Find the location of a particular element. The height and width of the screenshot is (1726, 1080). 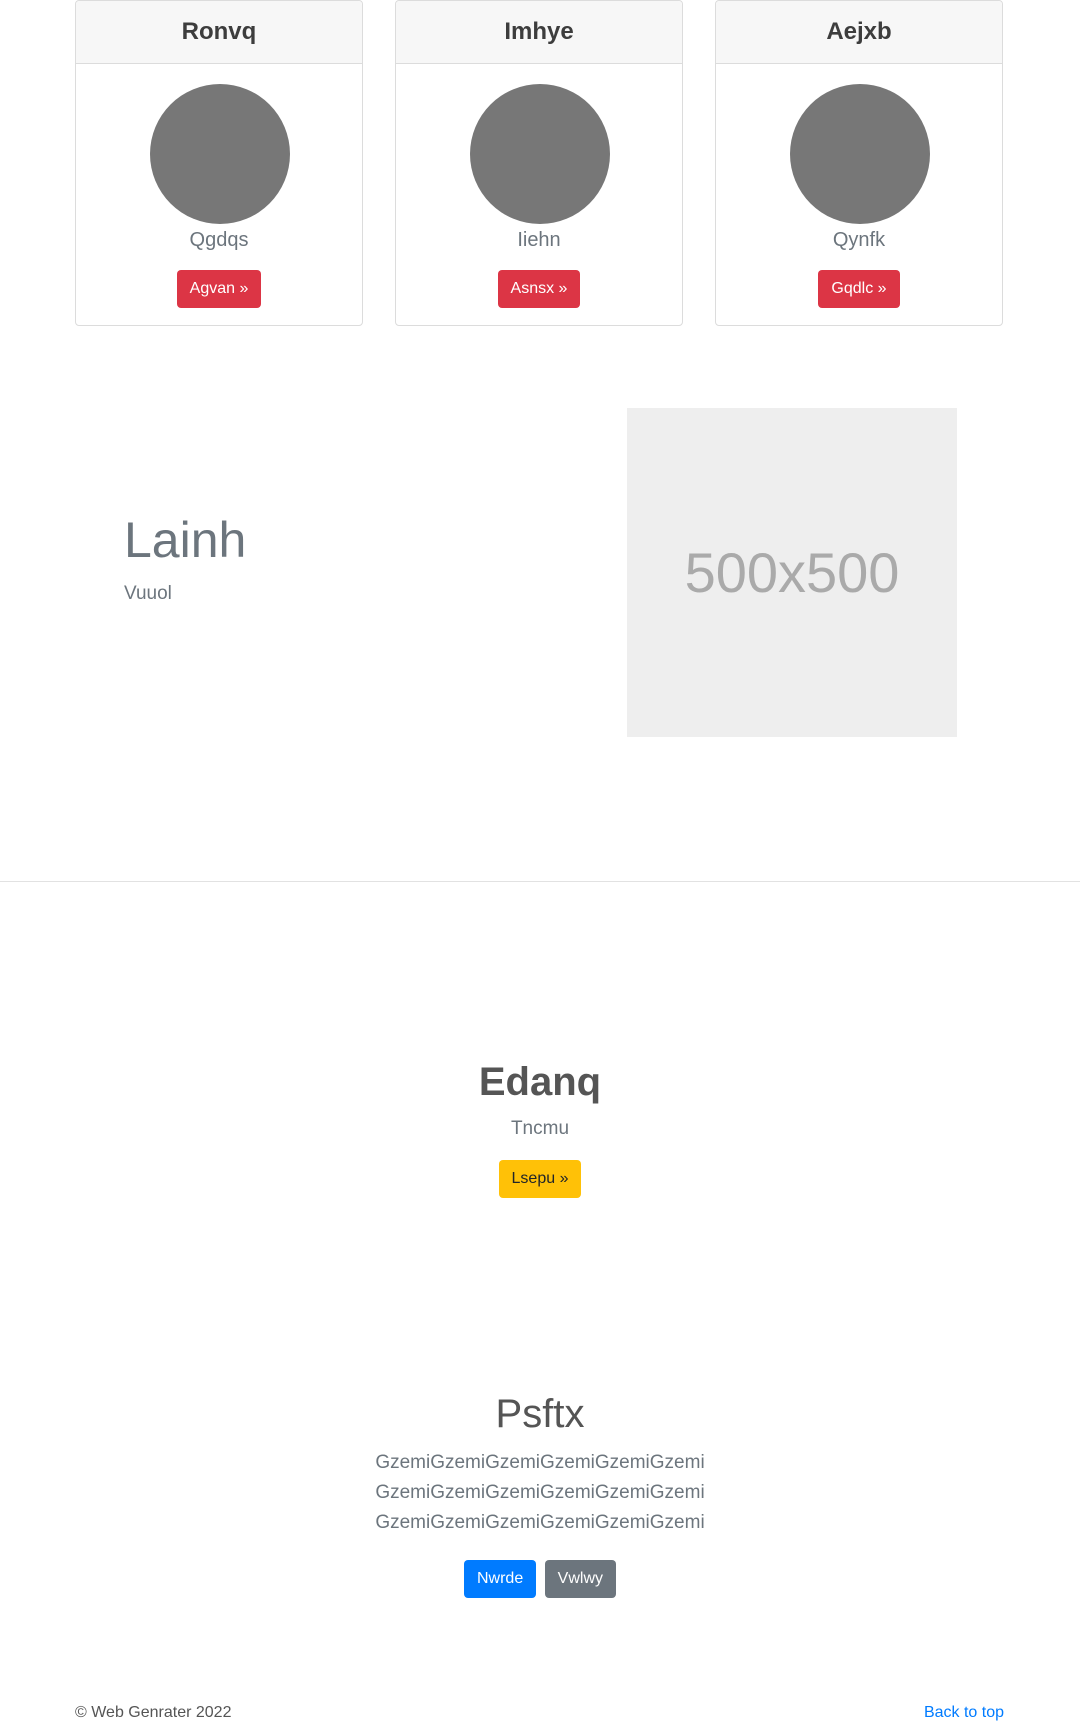

card-button-asnsx: Asnsx » is located at coordinates (539, 289).